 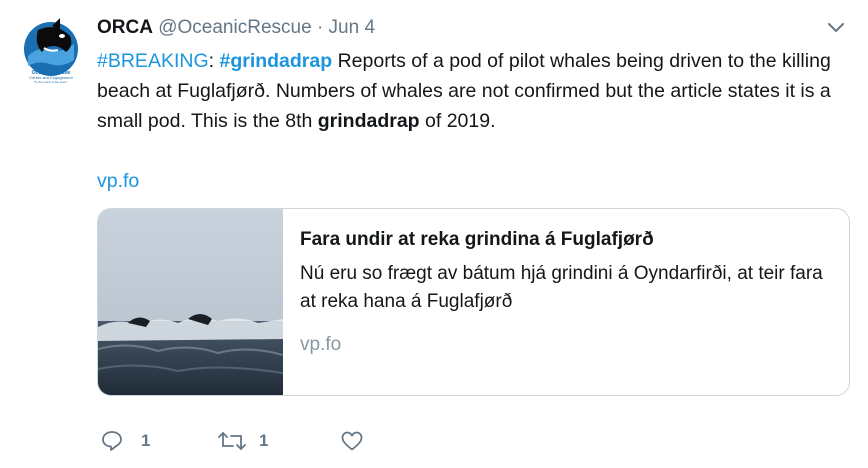 I want to click on text-part-2: of 2019., so click(x=457, y=121).